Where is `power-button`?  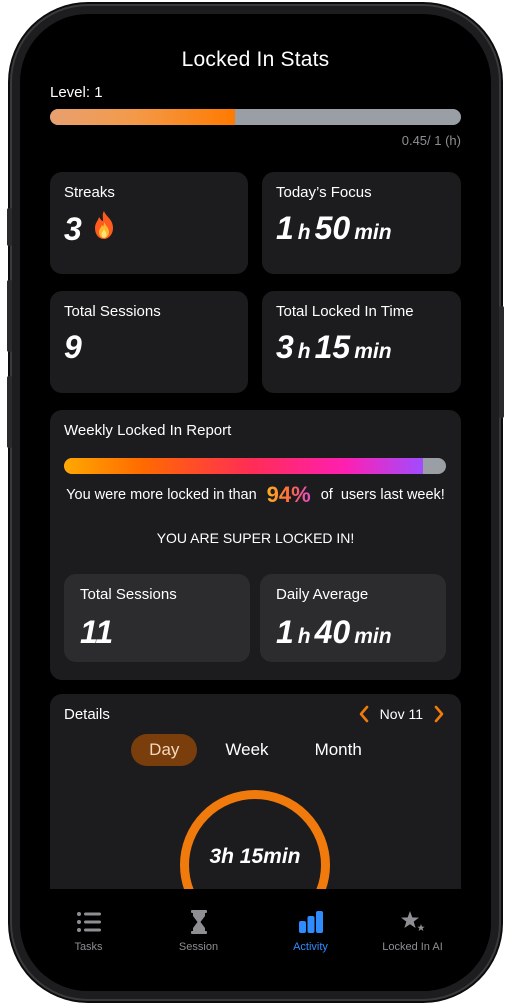 power-button is located at coordinates (501, 362).